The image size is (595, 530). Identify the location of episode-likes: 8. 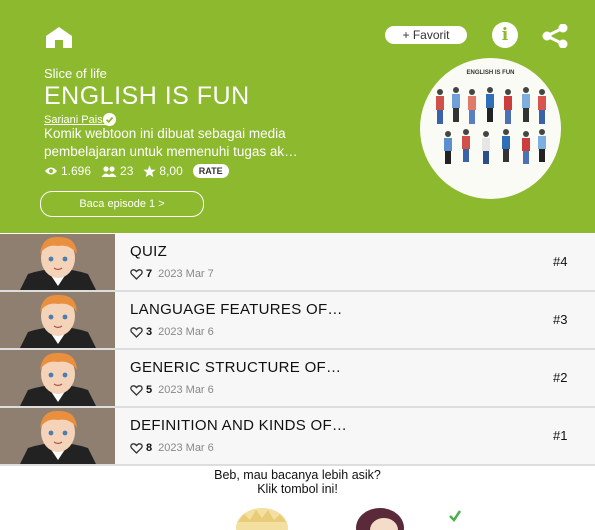
(149, 448).